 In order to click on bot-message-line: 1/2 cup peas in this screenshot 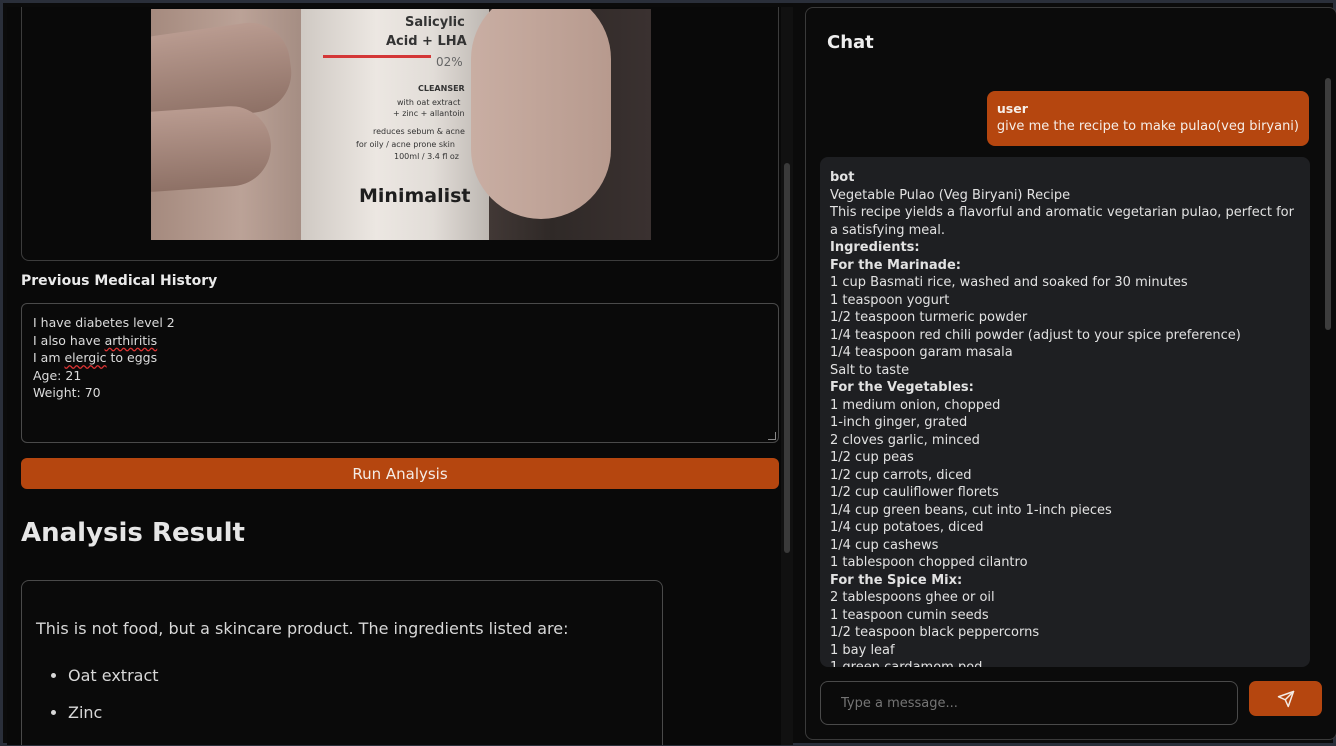, I will do `click(872, 457)`.